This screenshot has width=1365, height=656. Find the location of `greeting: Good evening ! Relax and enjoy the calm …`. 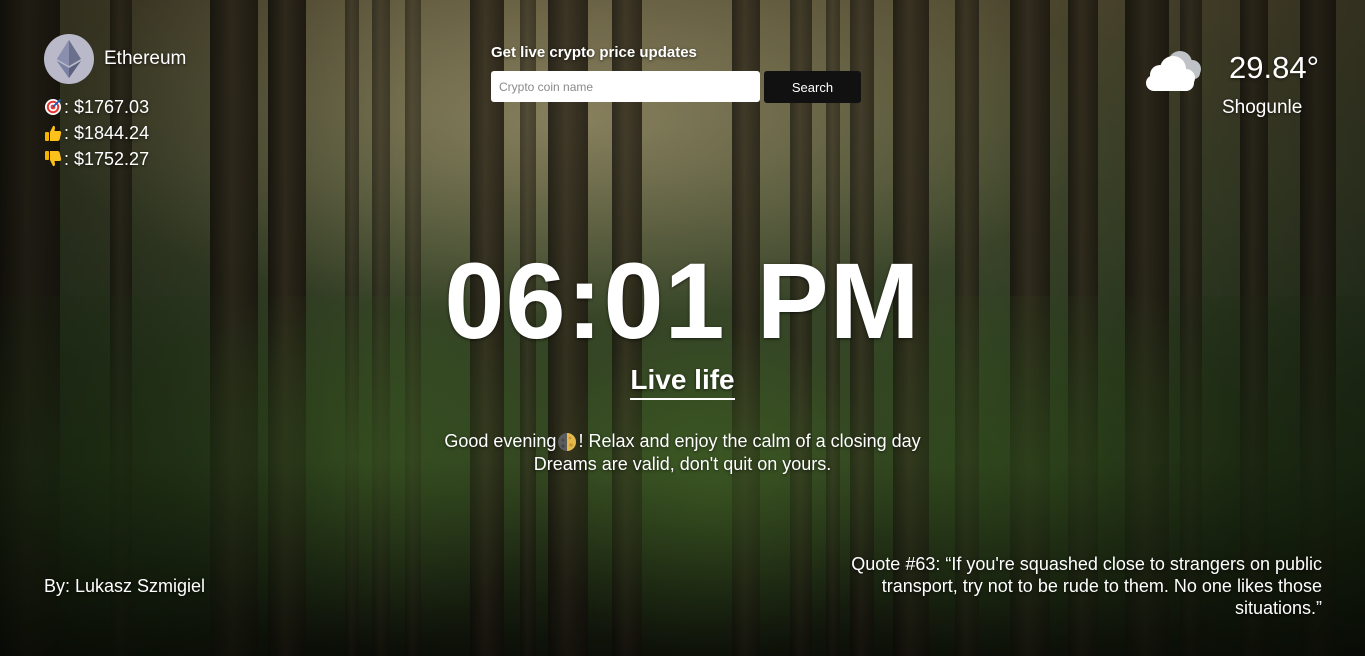

greeting: Good evening ! Relax and enjoy the calm … is located at coordinates (682, 453).